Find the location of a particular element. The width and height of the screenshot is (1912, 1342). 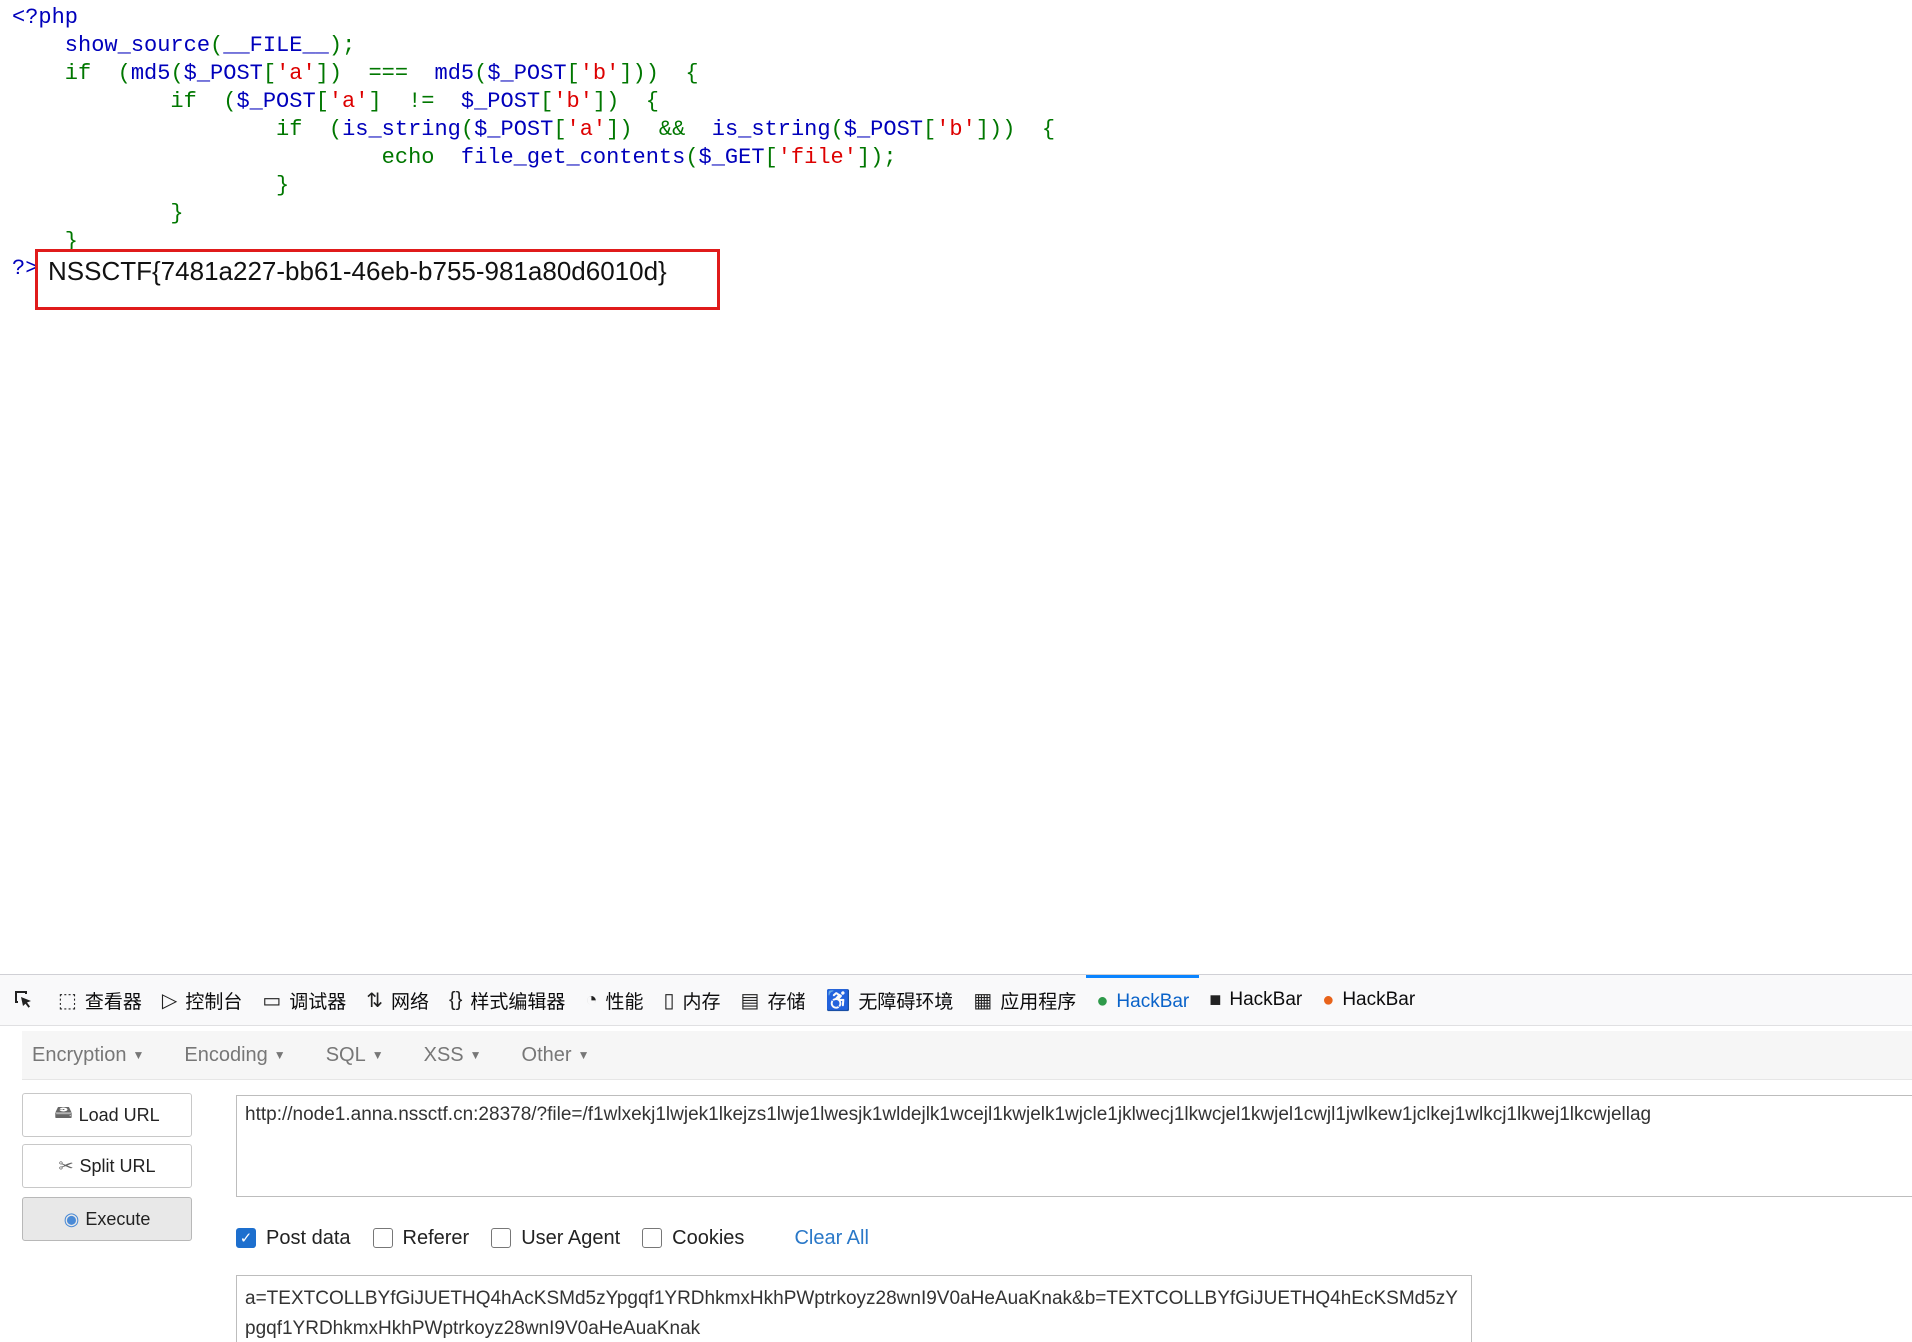

console-icon: ▷ is located at coordinates (169, 1000).